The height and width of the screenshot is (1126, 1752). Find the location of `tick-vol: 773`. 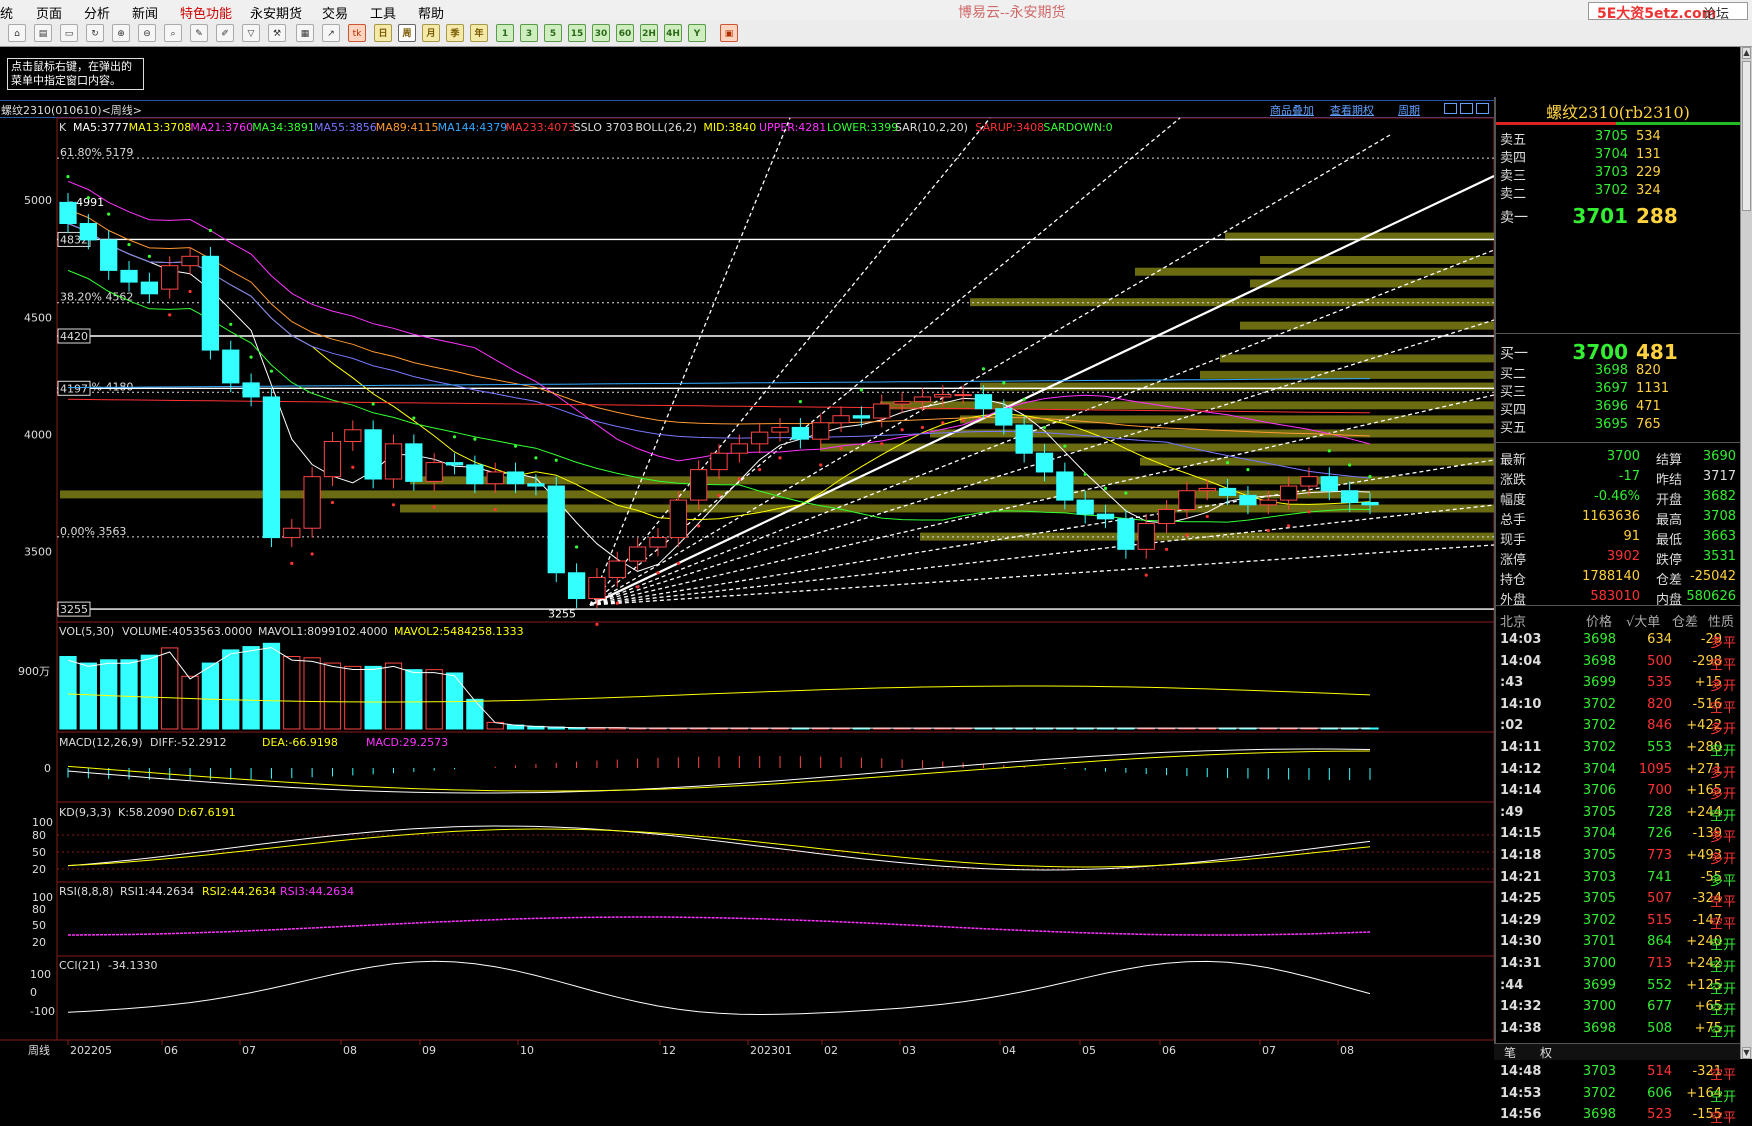

tick-vol: 773 is located at coordinates (1659, 855).